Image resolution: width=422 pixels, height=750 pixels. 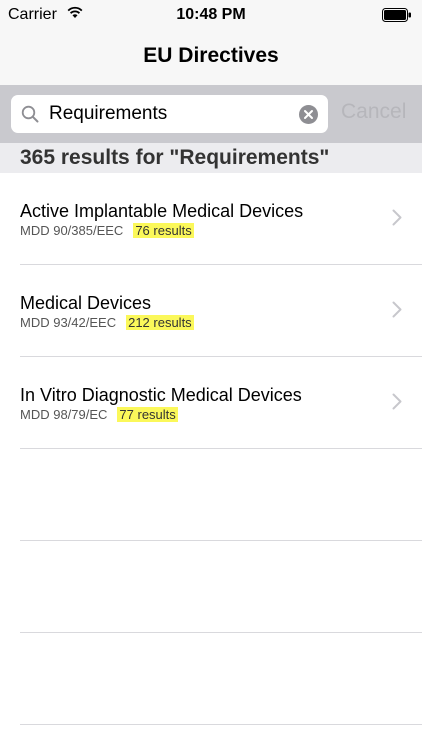 What do you see at coordinates (163, 230) in the screenshot?
I see `result-count-badge: 76 results` at bounding box center [163, 230].